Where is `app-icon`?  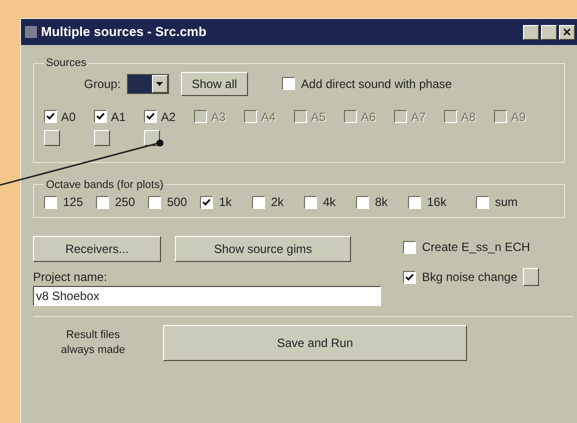
app-icon is located at coordinates (31, 32).